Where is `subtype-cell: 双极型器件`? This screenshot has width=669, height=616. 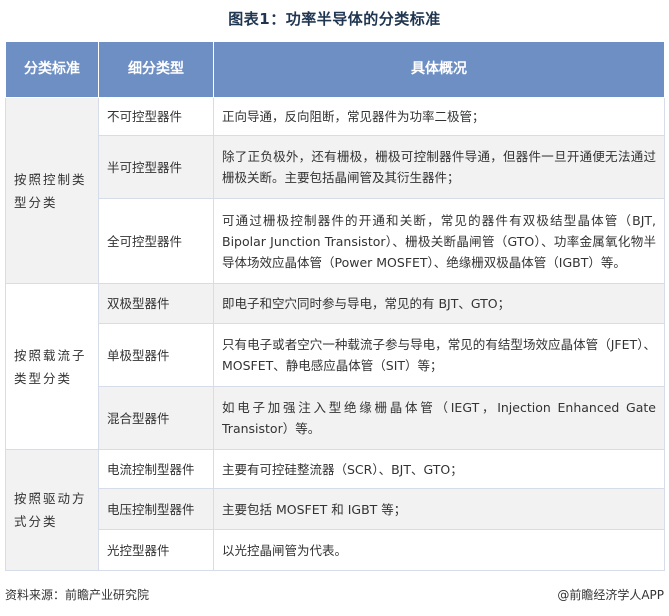 subtype-cell: 双极型器件 is located at coordinates (156, 303).